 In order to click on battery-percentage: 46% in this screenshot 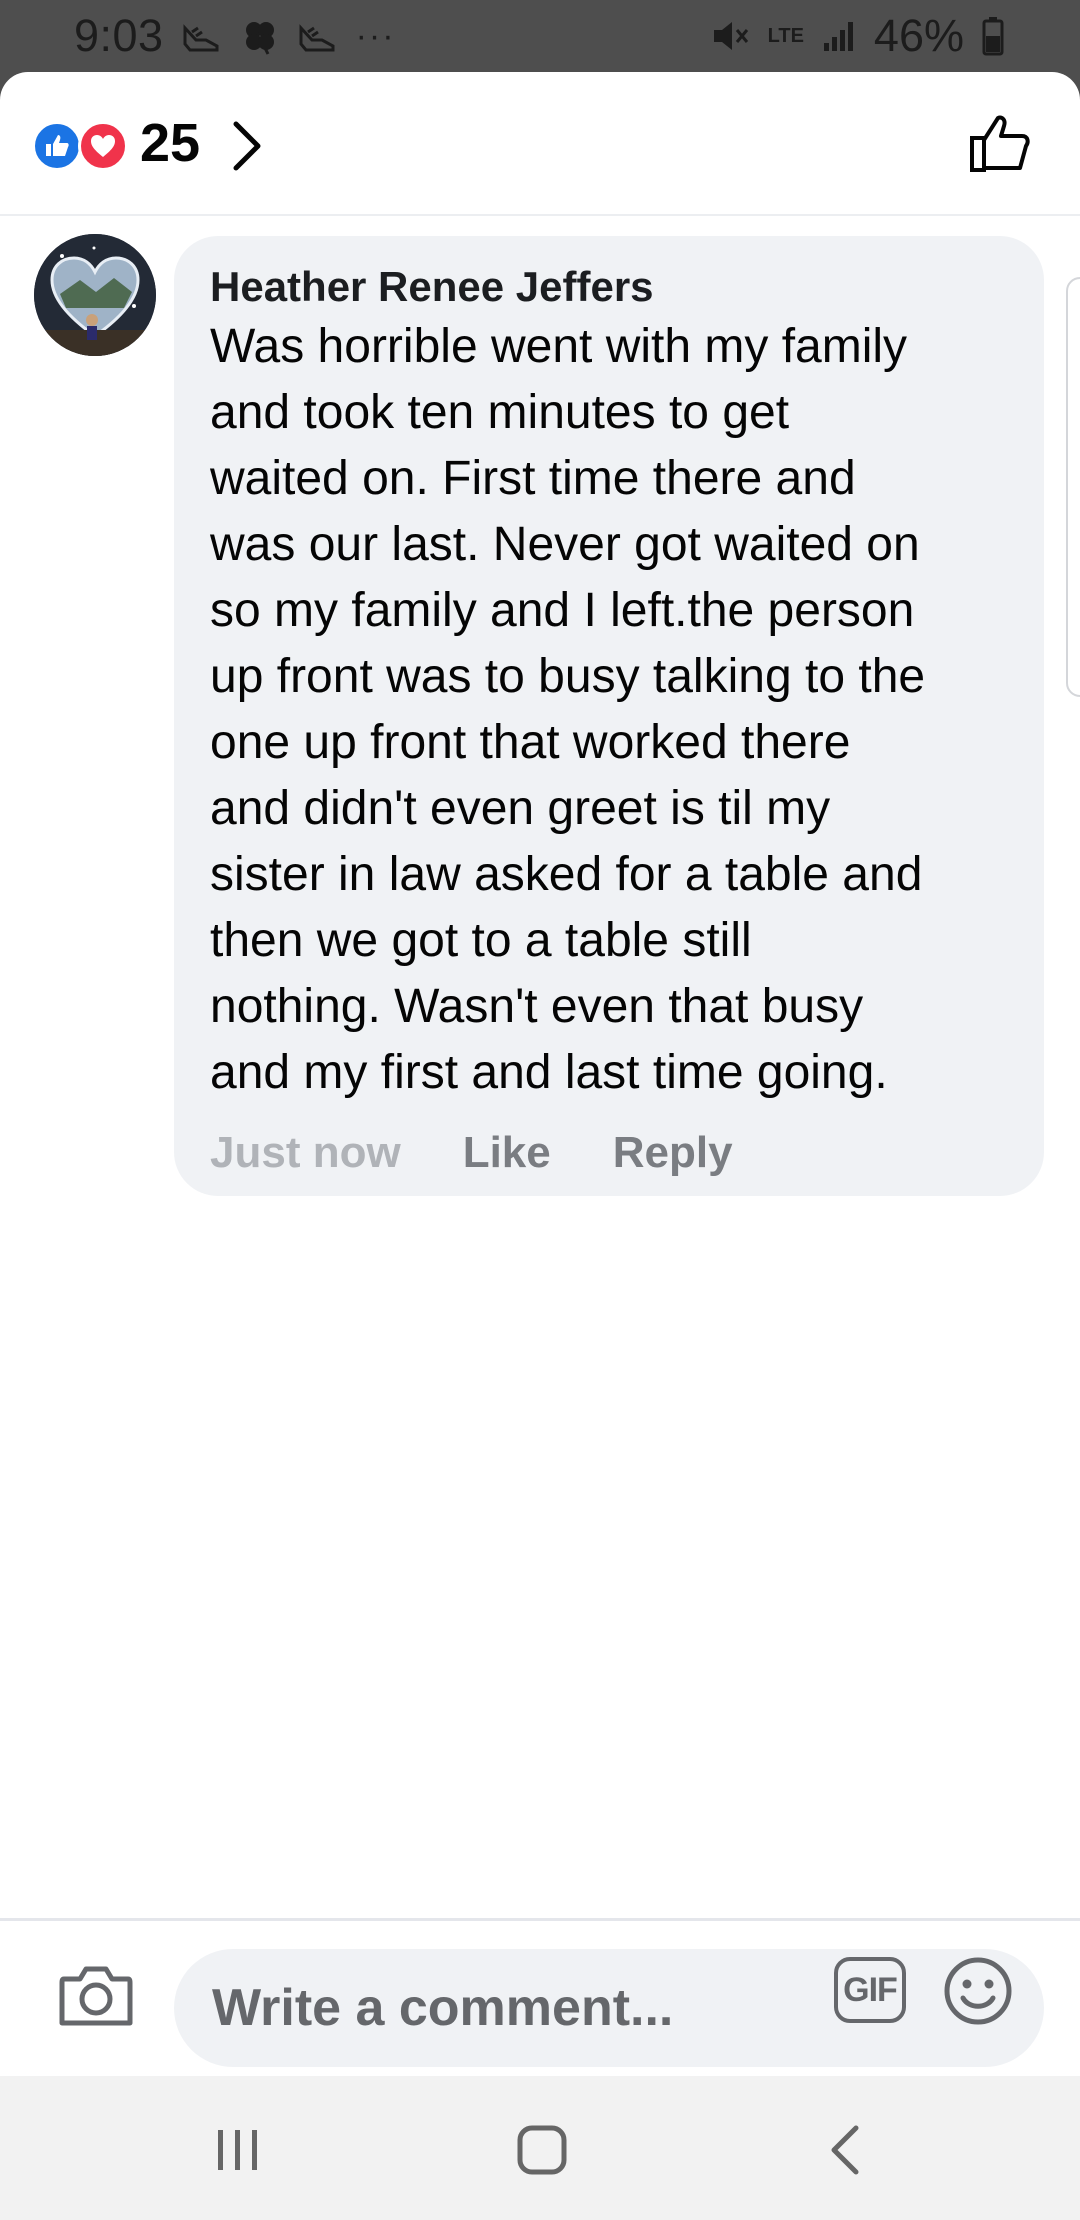, I will do `click(918, 35)`.